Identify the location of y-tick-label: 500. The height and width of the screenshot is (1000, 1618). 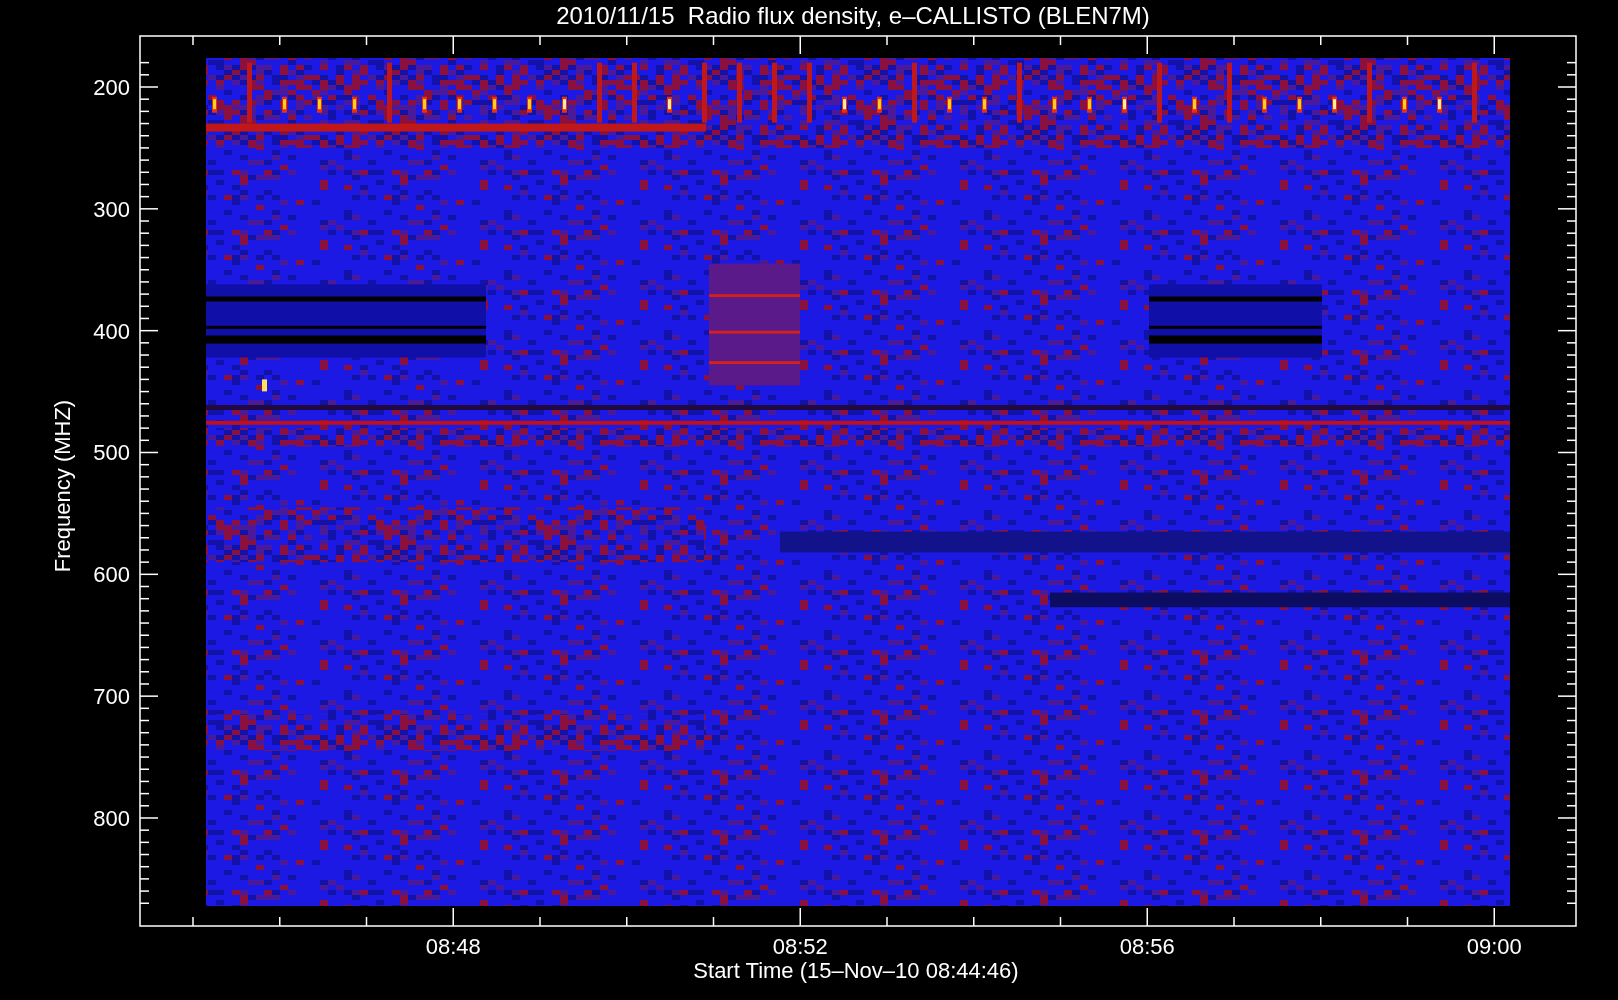
(111, 453).